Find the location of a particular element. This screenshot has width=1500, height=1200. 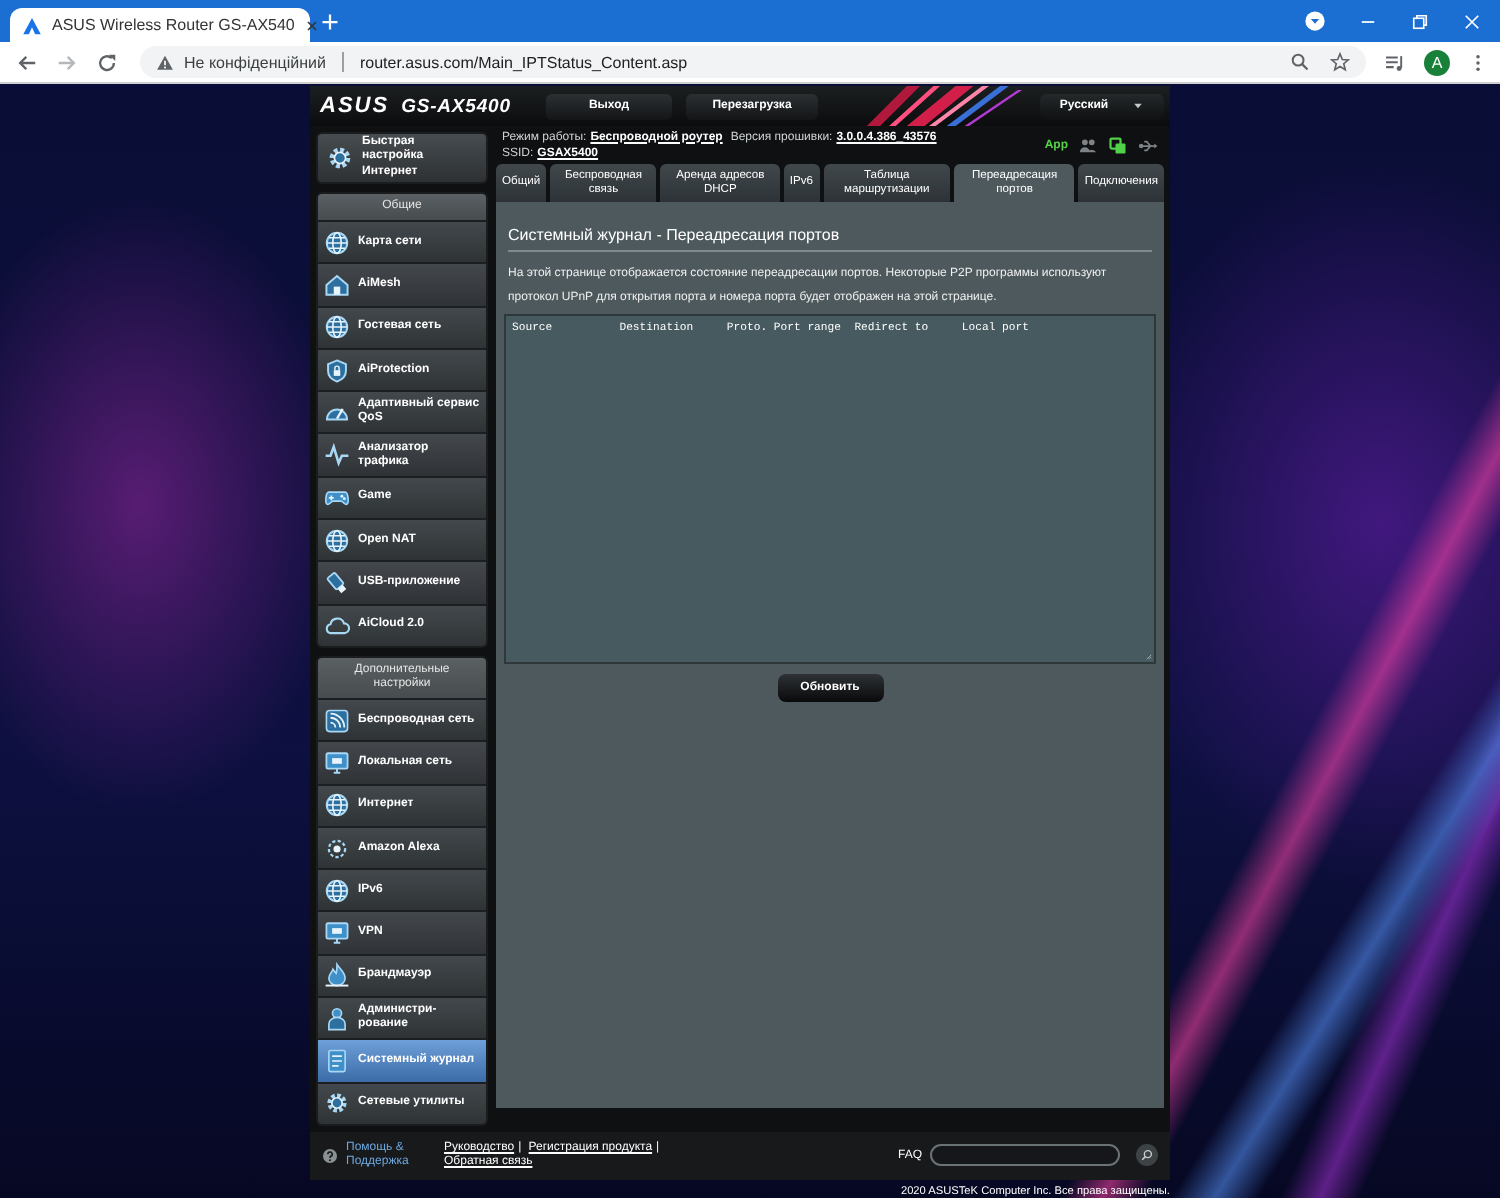

back-arrow-icon is located at coordinates (27, 62).